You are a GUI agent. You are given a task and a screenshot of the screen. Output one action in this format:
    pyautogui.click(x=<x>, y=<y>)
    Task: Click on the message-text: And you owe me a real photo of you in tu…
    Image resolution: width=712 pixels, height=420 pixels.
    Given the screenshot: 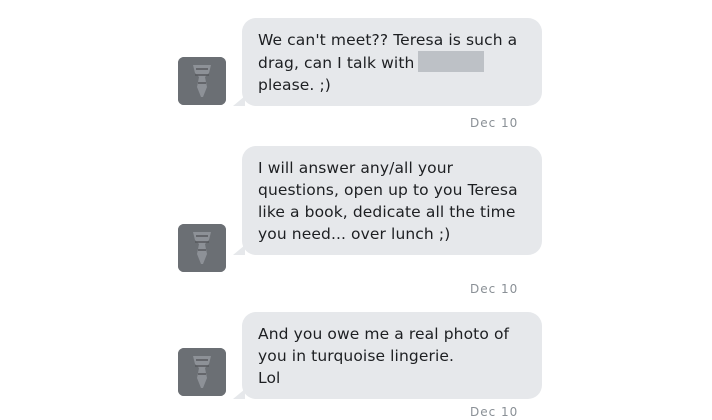 What is the action you would take?
    pyautogui.click(x=384, y=345)
    